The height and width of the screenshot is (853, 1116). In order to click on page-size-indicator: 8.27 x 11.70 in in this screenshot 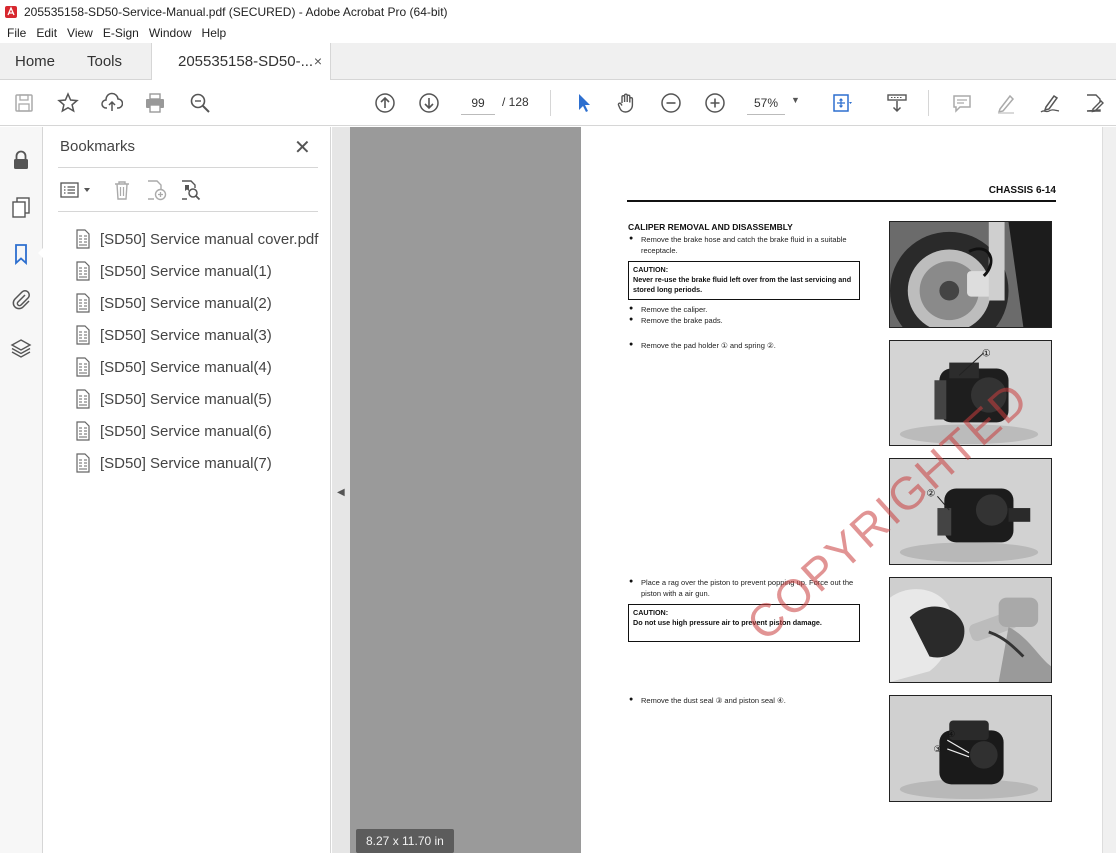, I will do `click(405, 841)`.